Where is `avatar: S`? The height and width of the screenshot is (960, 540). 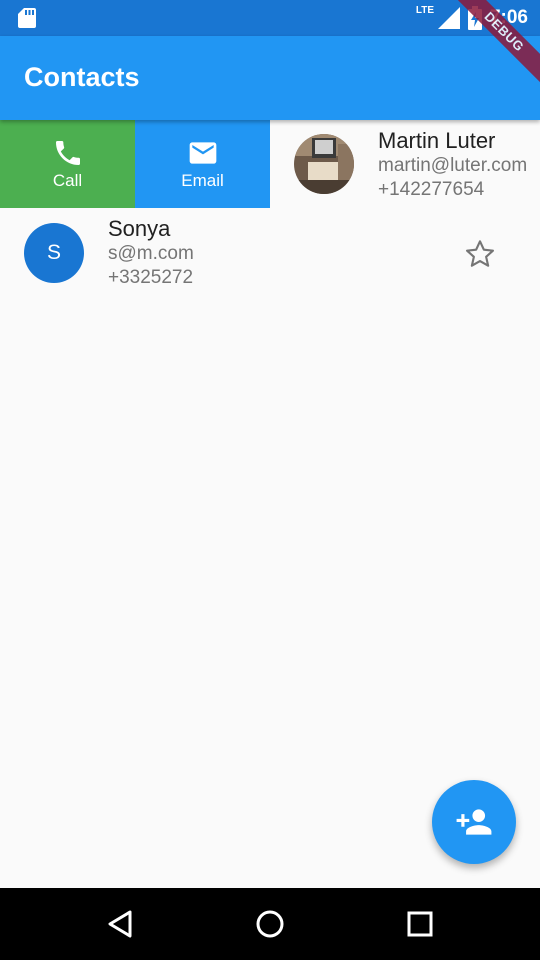 avatar: S is located at coordinates (54, 253).